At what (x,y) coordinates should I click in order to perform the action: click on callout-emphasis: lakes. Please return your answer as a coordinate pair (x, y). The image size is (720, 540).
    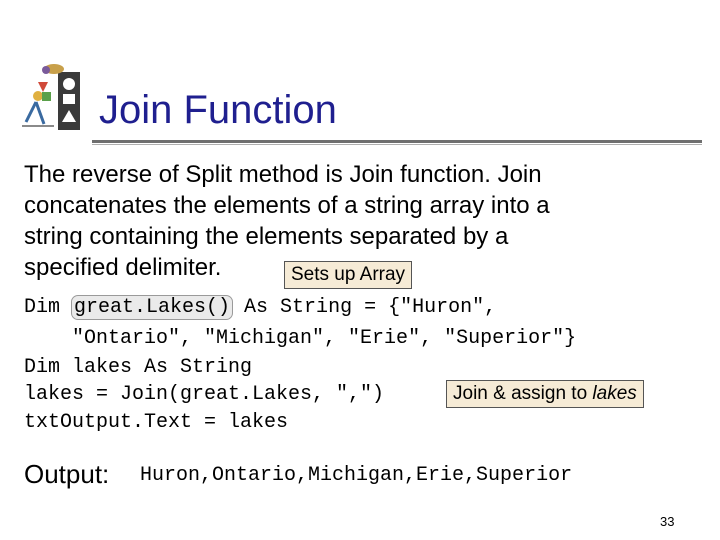
    Looking at the image, I should click on (614, 393).